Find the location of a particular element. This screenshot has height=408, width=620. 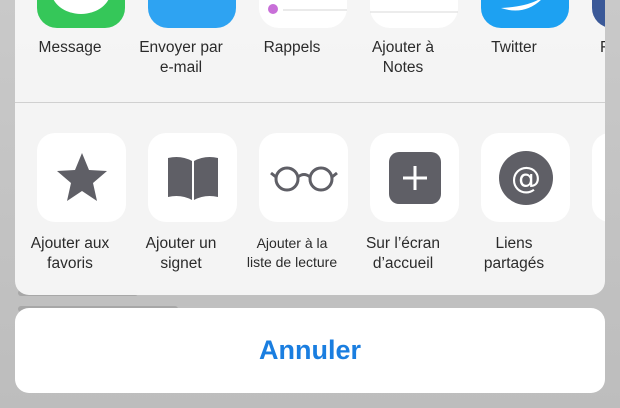

twitter-icon is located at coordinates (525, 14).